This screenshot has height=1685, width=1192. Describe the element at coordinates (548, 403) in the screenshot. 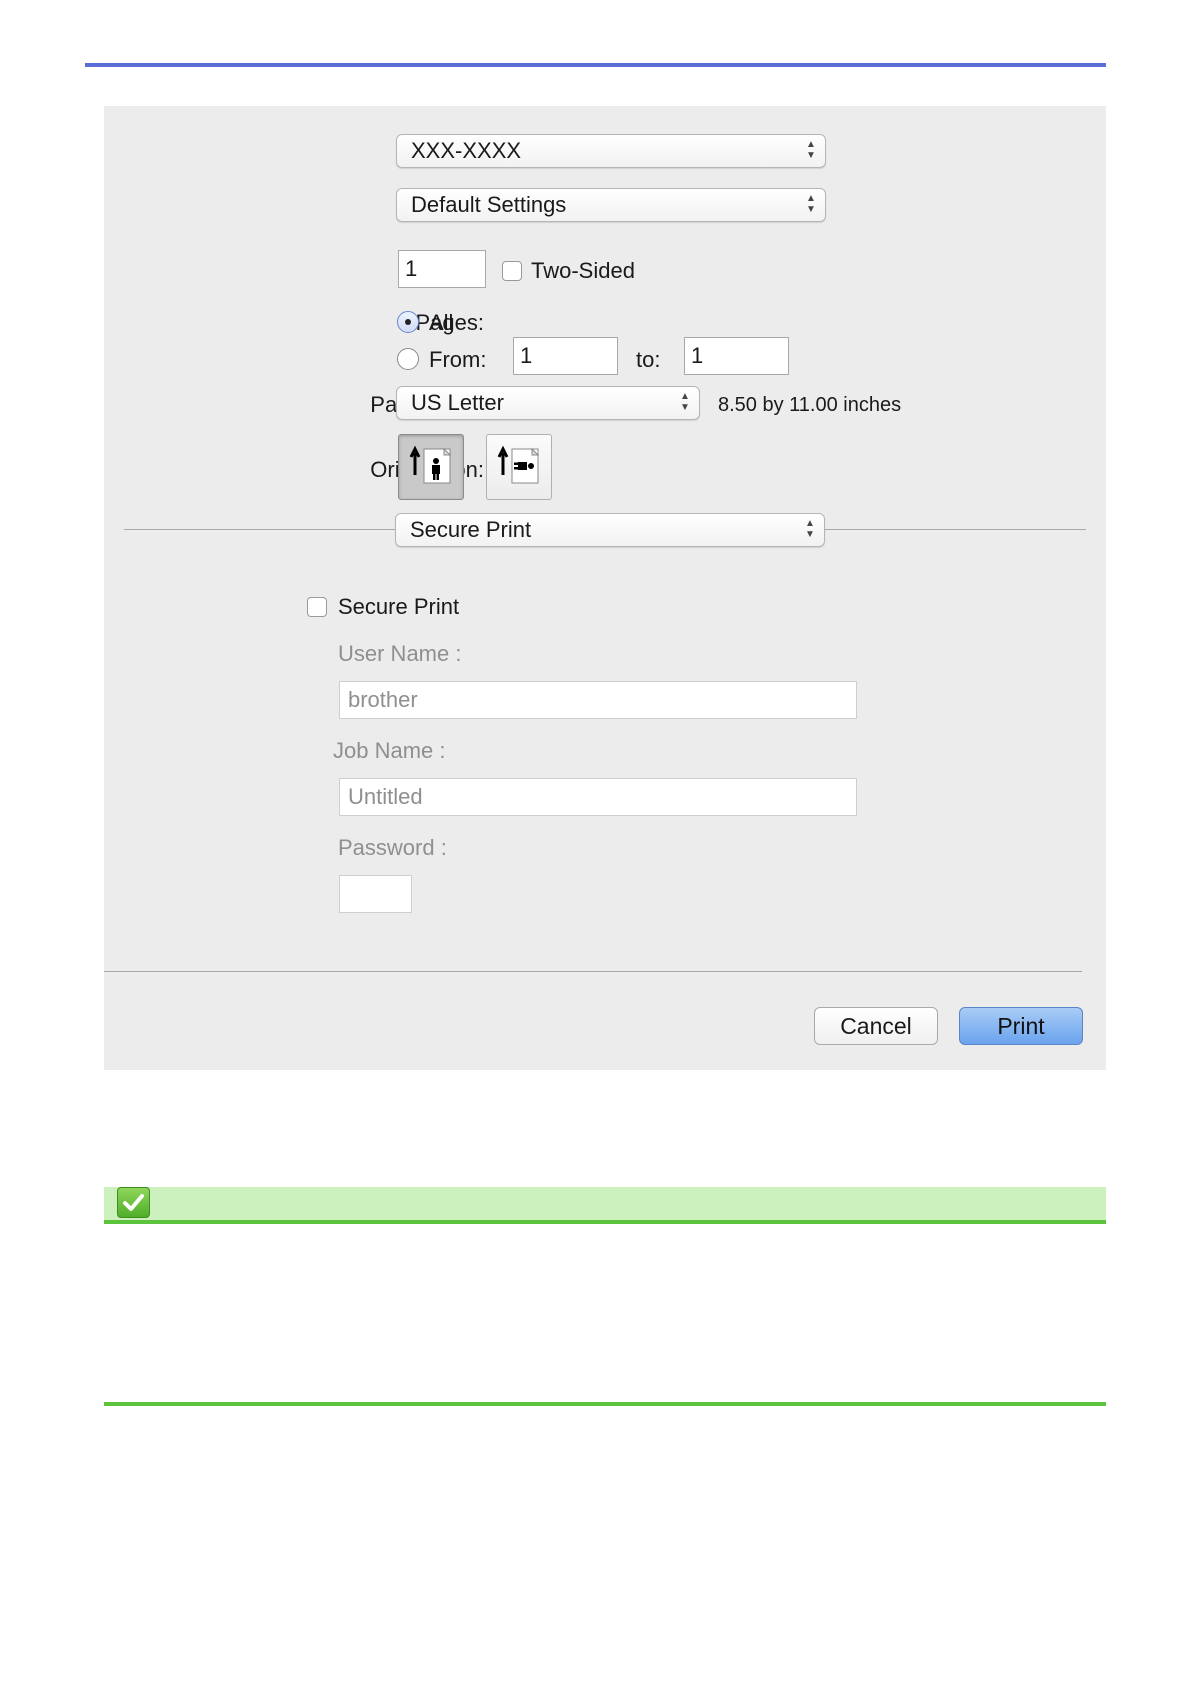

I see `paper-size-popup: US Letter ▲ ▼` at that location.